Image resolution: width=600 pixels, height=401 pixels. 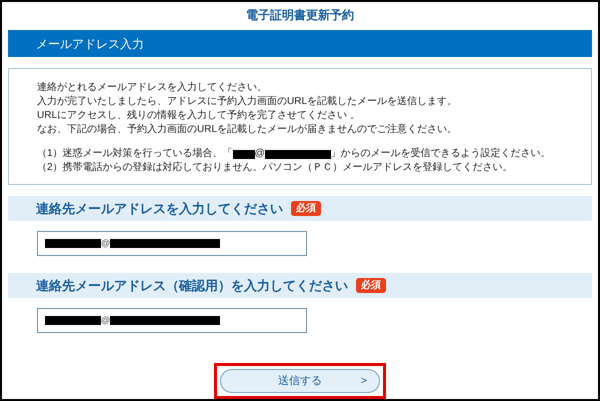 What do you see at coordinates (363, 381) in the screenshot?
I see `chevron-icon: >` at bounding box center [363, 381].